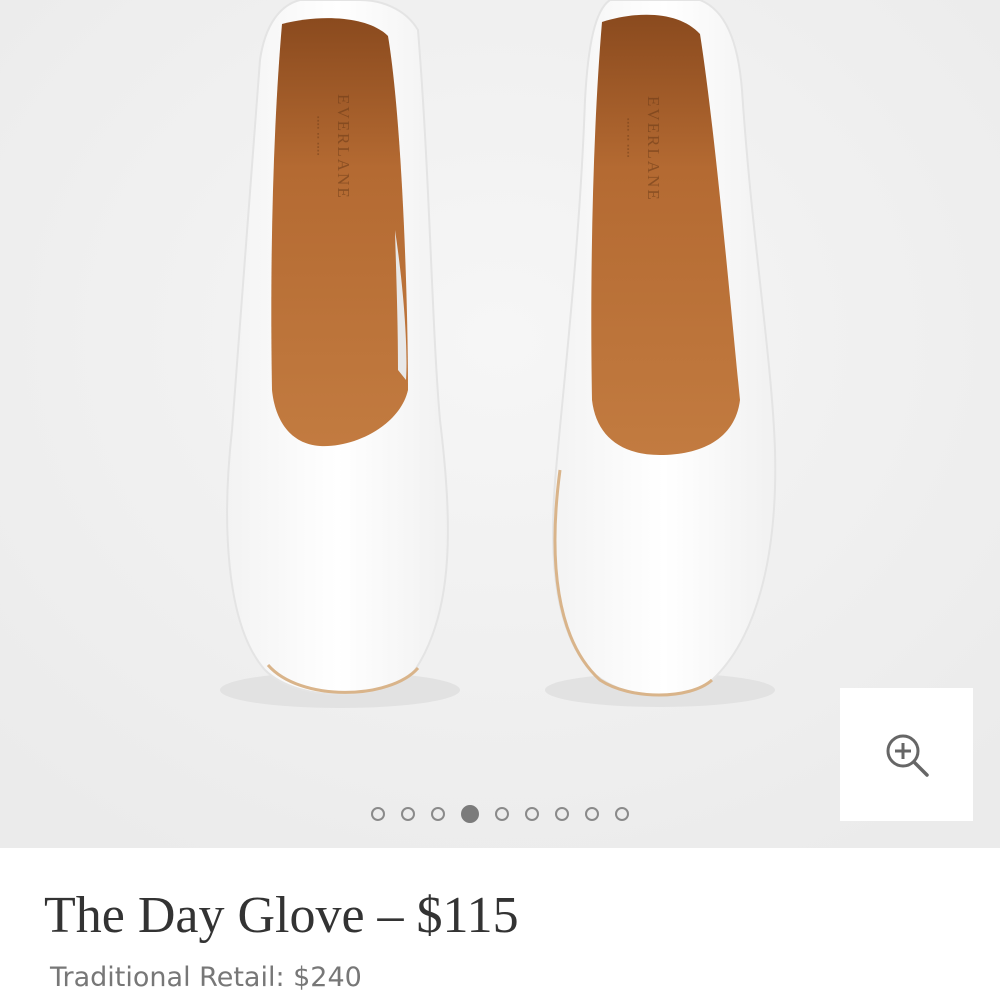 Image resolution: width=1000 pixels, height=1000 pixels. What do you see at coordinates (206, 977) in the screenshot?
I see `traditional-retail-price: Traditional Retail: $240` at bounding box center [206, 977].